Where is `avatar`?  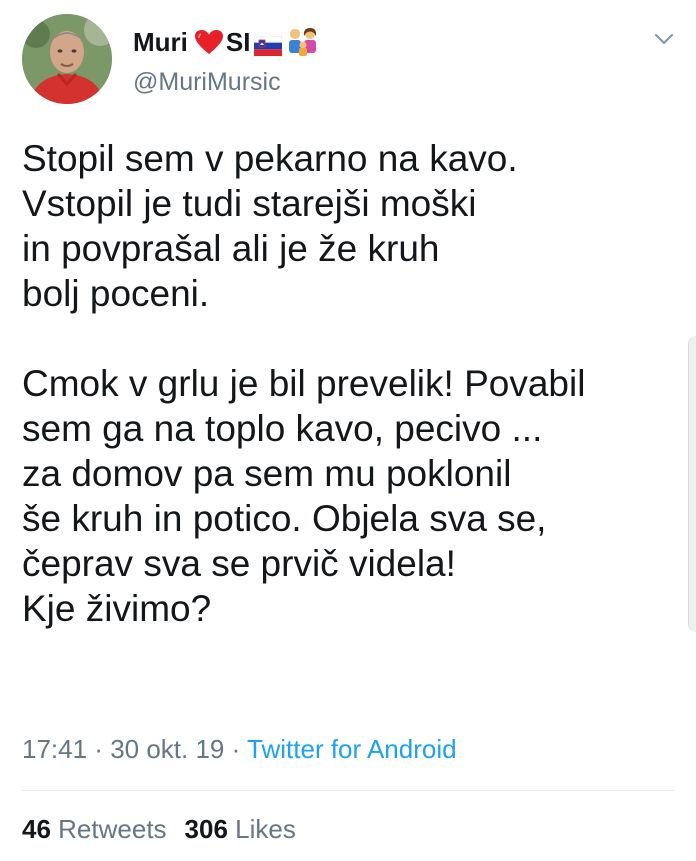
avatar is located at coordinates (67, 59).